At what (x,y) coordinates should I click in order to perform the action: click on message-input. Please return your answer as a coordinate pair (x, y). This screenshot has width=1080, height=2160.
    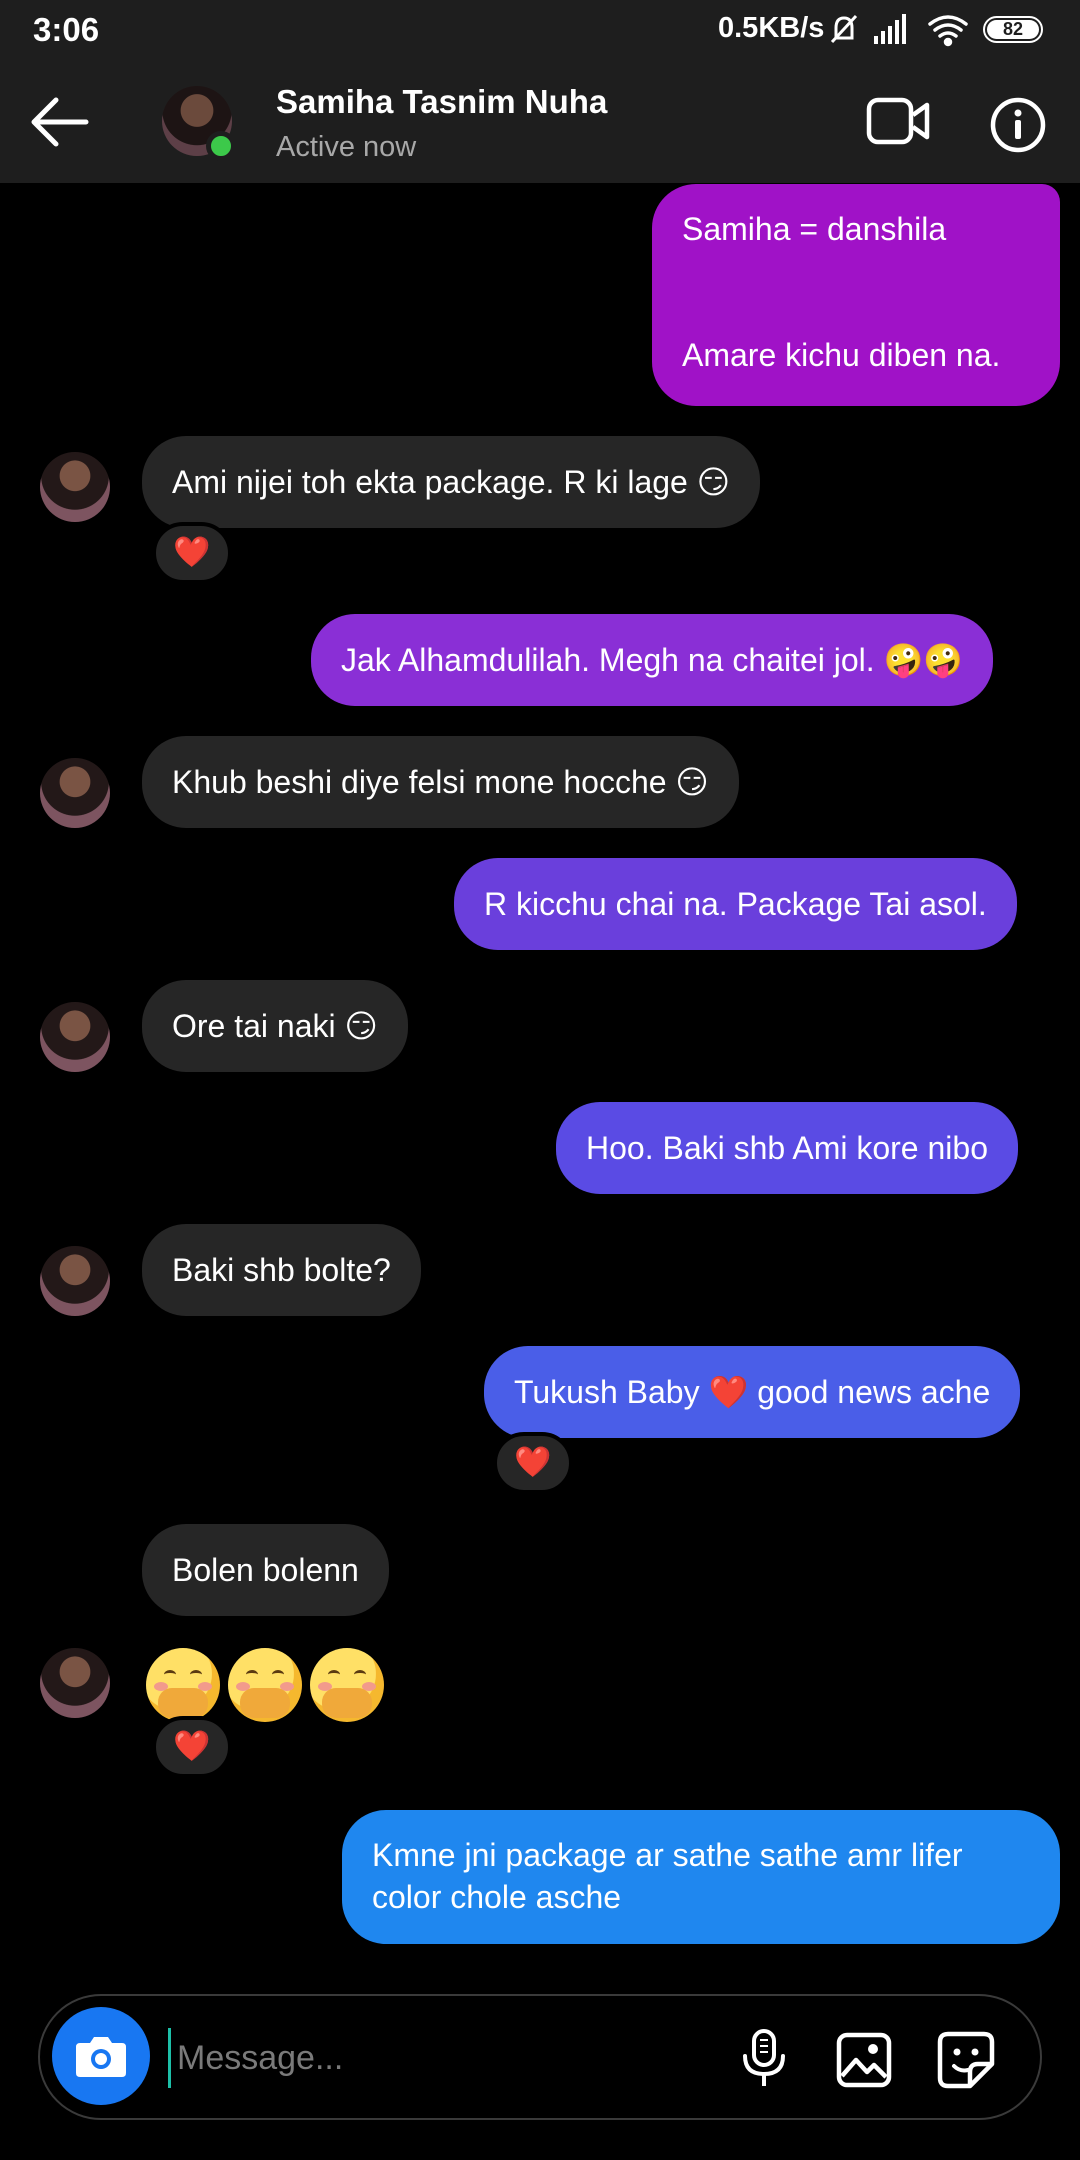
    Looking at the image, I should click on (438, 2058).